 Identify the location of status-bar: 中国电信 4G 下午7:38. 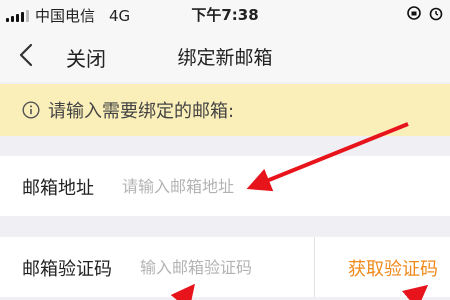
(225, 14).